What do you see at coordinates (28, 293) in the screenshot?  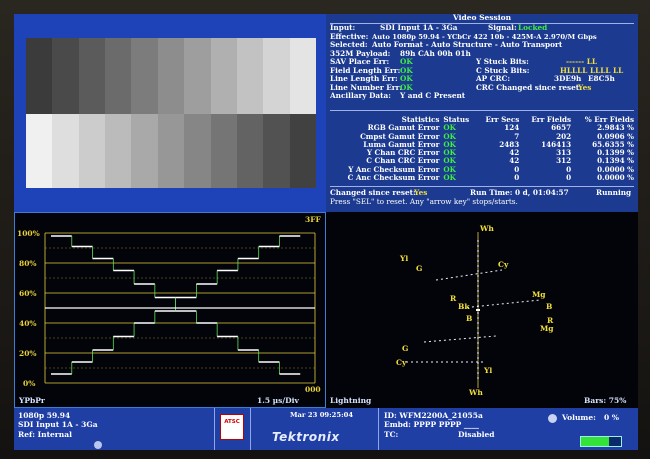 I see `pct-label-60: 60%` at bounding box center [28, 293].